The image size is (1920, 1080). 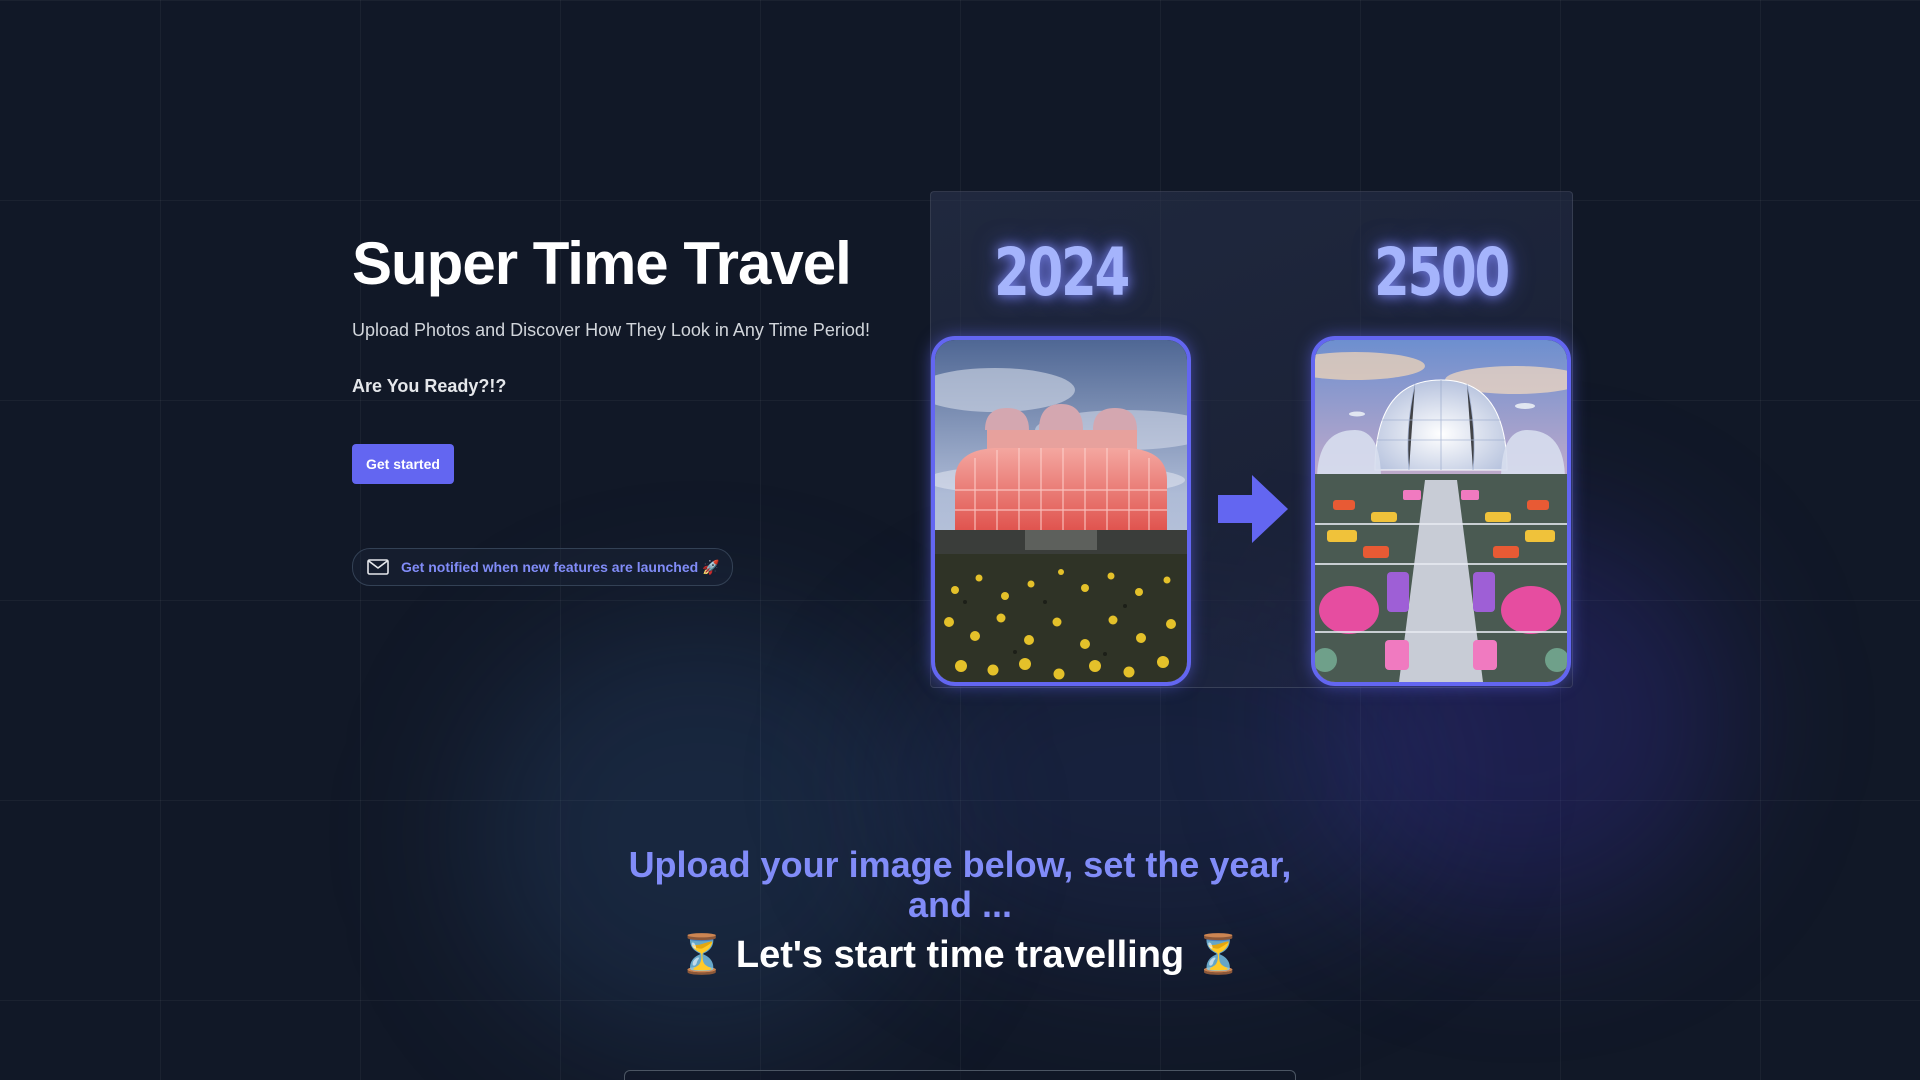 What do you see at coordinates (1442, 272) in the screenshot?
I see `year-after-label: 2500` at bounding box center [1442, 272].